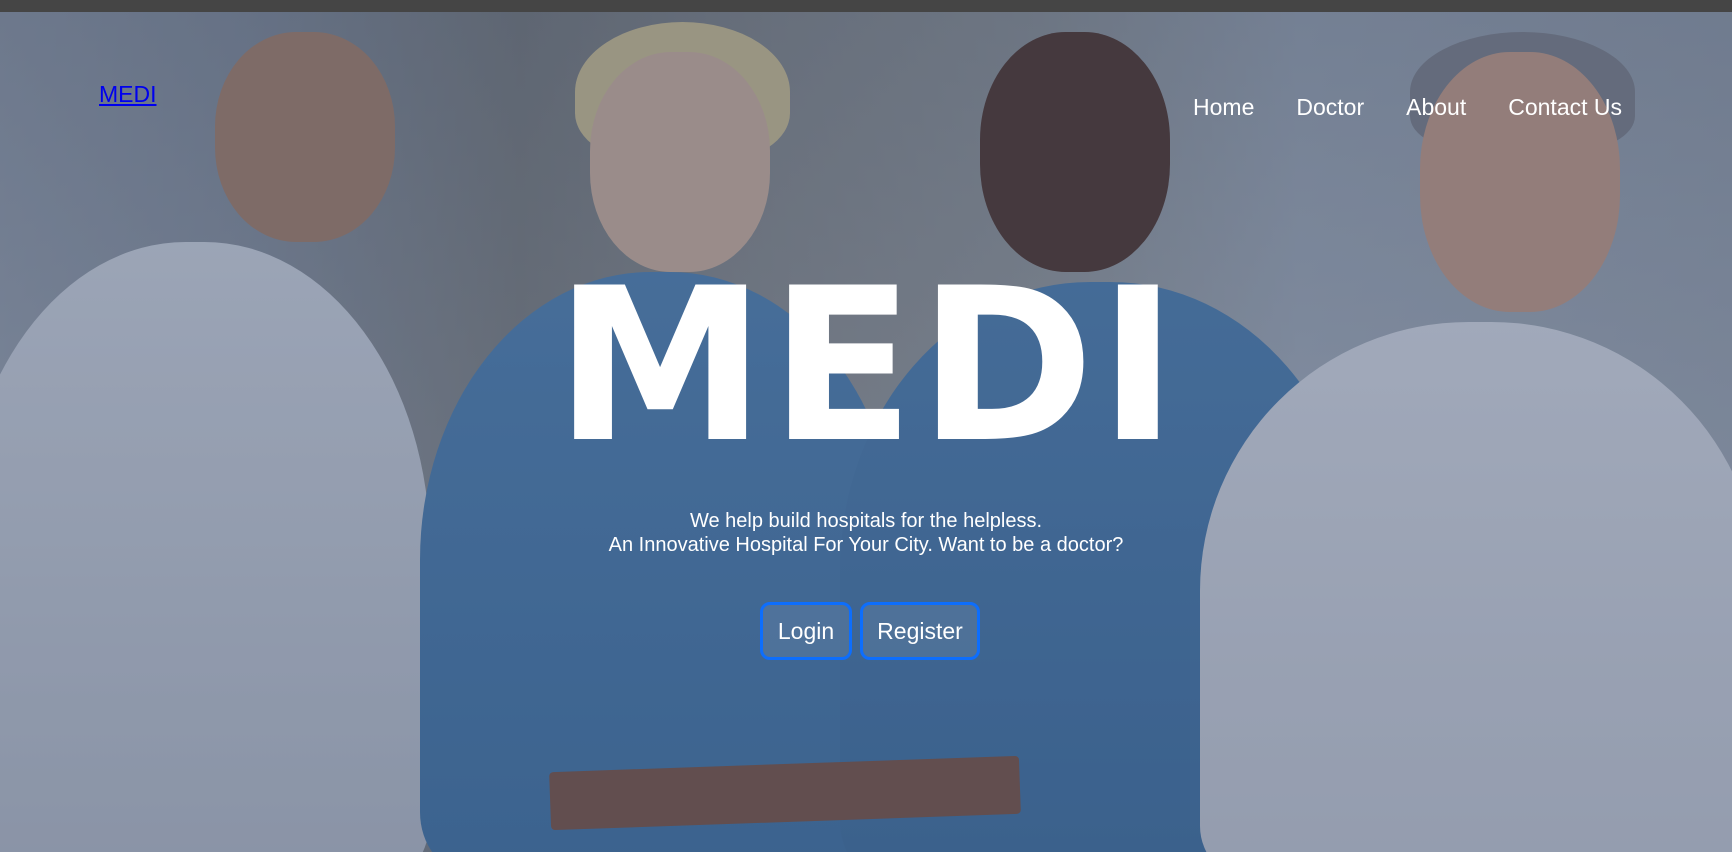 The image size is (1732, 852). What do you see at coordinates (1386, 107) in the screenshot?
I see `main-nav: Home Doctor About Contact Us` at bounding box center [1386, 107].